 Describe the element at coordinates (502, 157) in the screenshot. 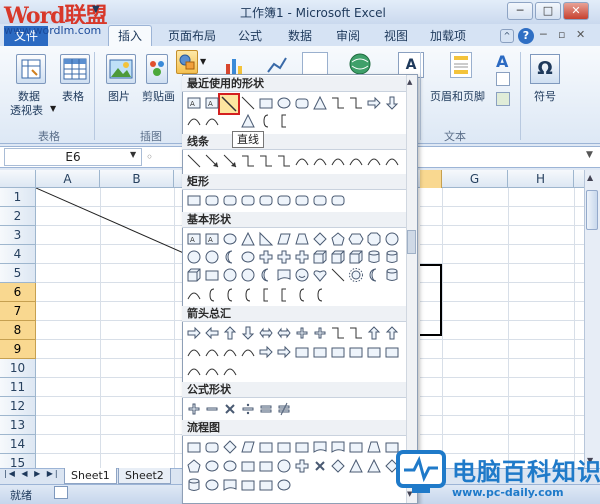

I see `formula-input` at that location.